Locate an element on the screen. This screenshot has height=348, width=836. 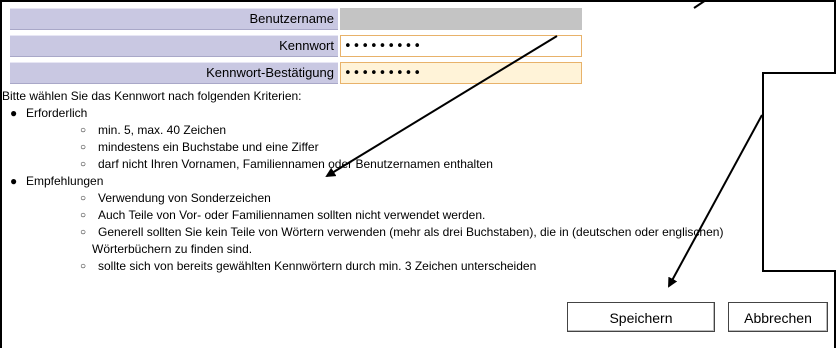
arrow-top-stub is located at coordinates (700, 4).